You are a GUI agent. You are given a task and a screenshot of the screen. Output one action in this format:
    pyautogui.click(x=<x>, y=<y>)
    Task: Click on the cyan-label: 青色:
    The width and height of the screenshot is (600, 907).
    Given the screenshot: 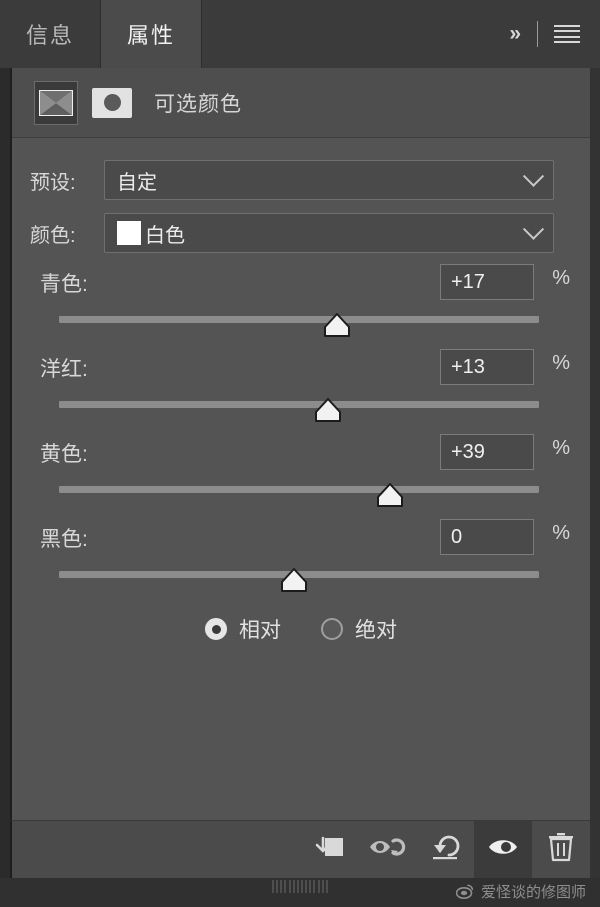 What is the action you would take?
    pyautogui.click(x=64, y=284)
    